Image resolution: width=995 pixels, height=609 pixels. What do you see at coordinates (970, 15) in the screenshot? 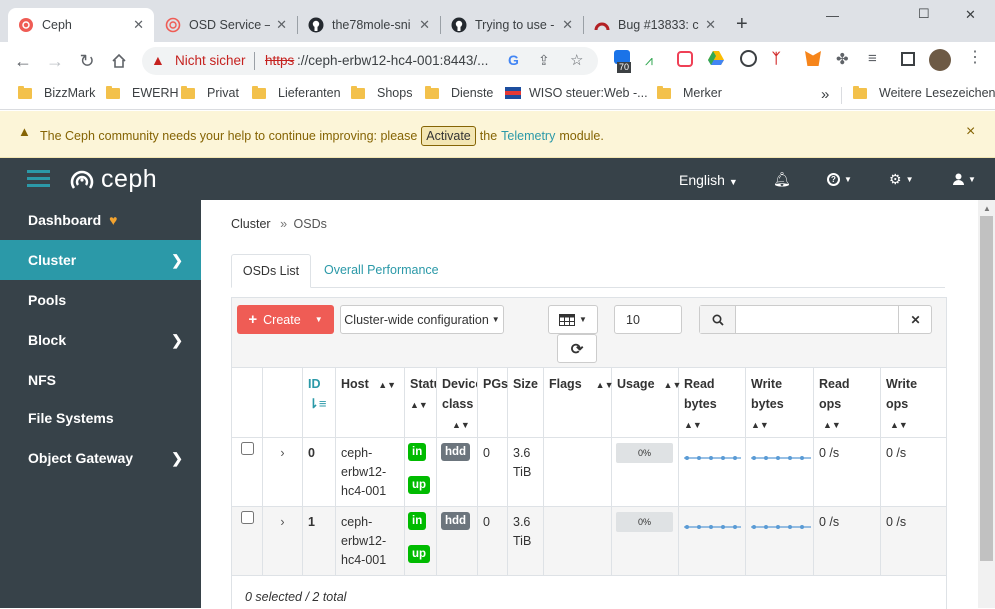
I see `close-window-button: ✕` at bounding box center [970, 15].